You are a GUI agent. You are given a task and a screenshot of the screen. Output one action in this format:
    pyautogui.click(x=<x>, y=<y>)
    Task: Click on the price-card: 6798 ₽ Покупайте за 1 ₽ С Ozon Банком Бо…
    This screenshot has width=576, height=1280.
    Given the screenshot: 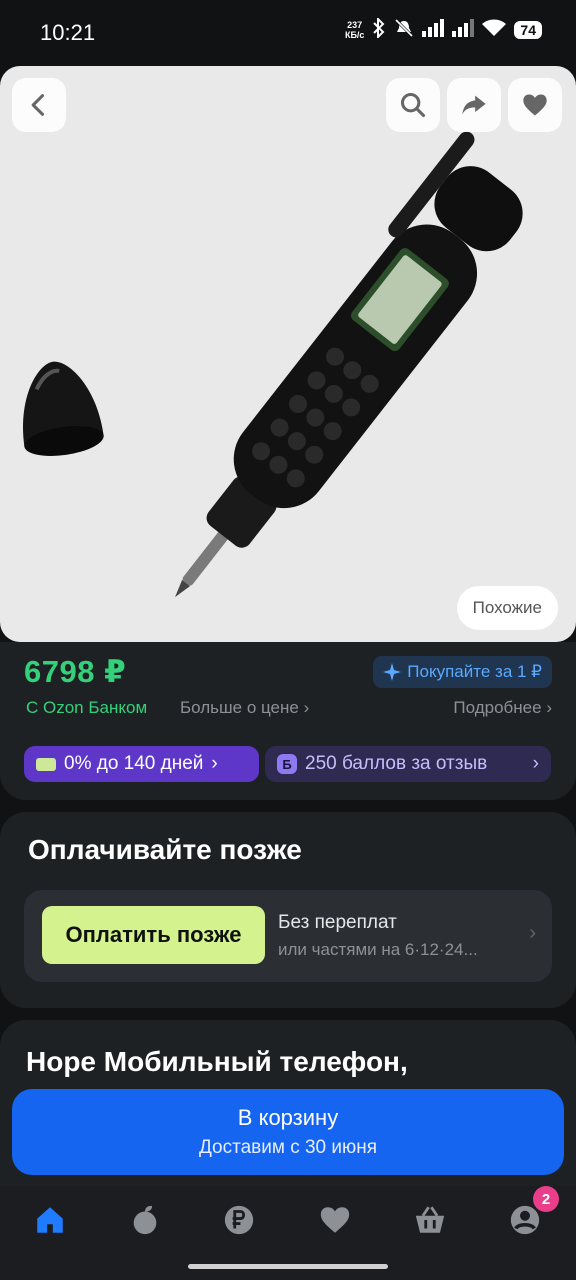 What is the action you would take?
    pyautogui.click(x=288, y=721)
    